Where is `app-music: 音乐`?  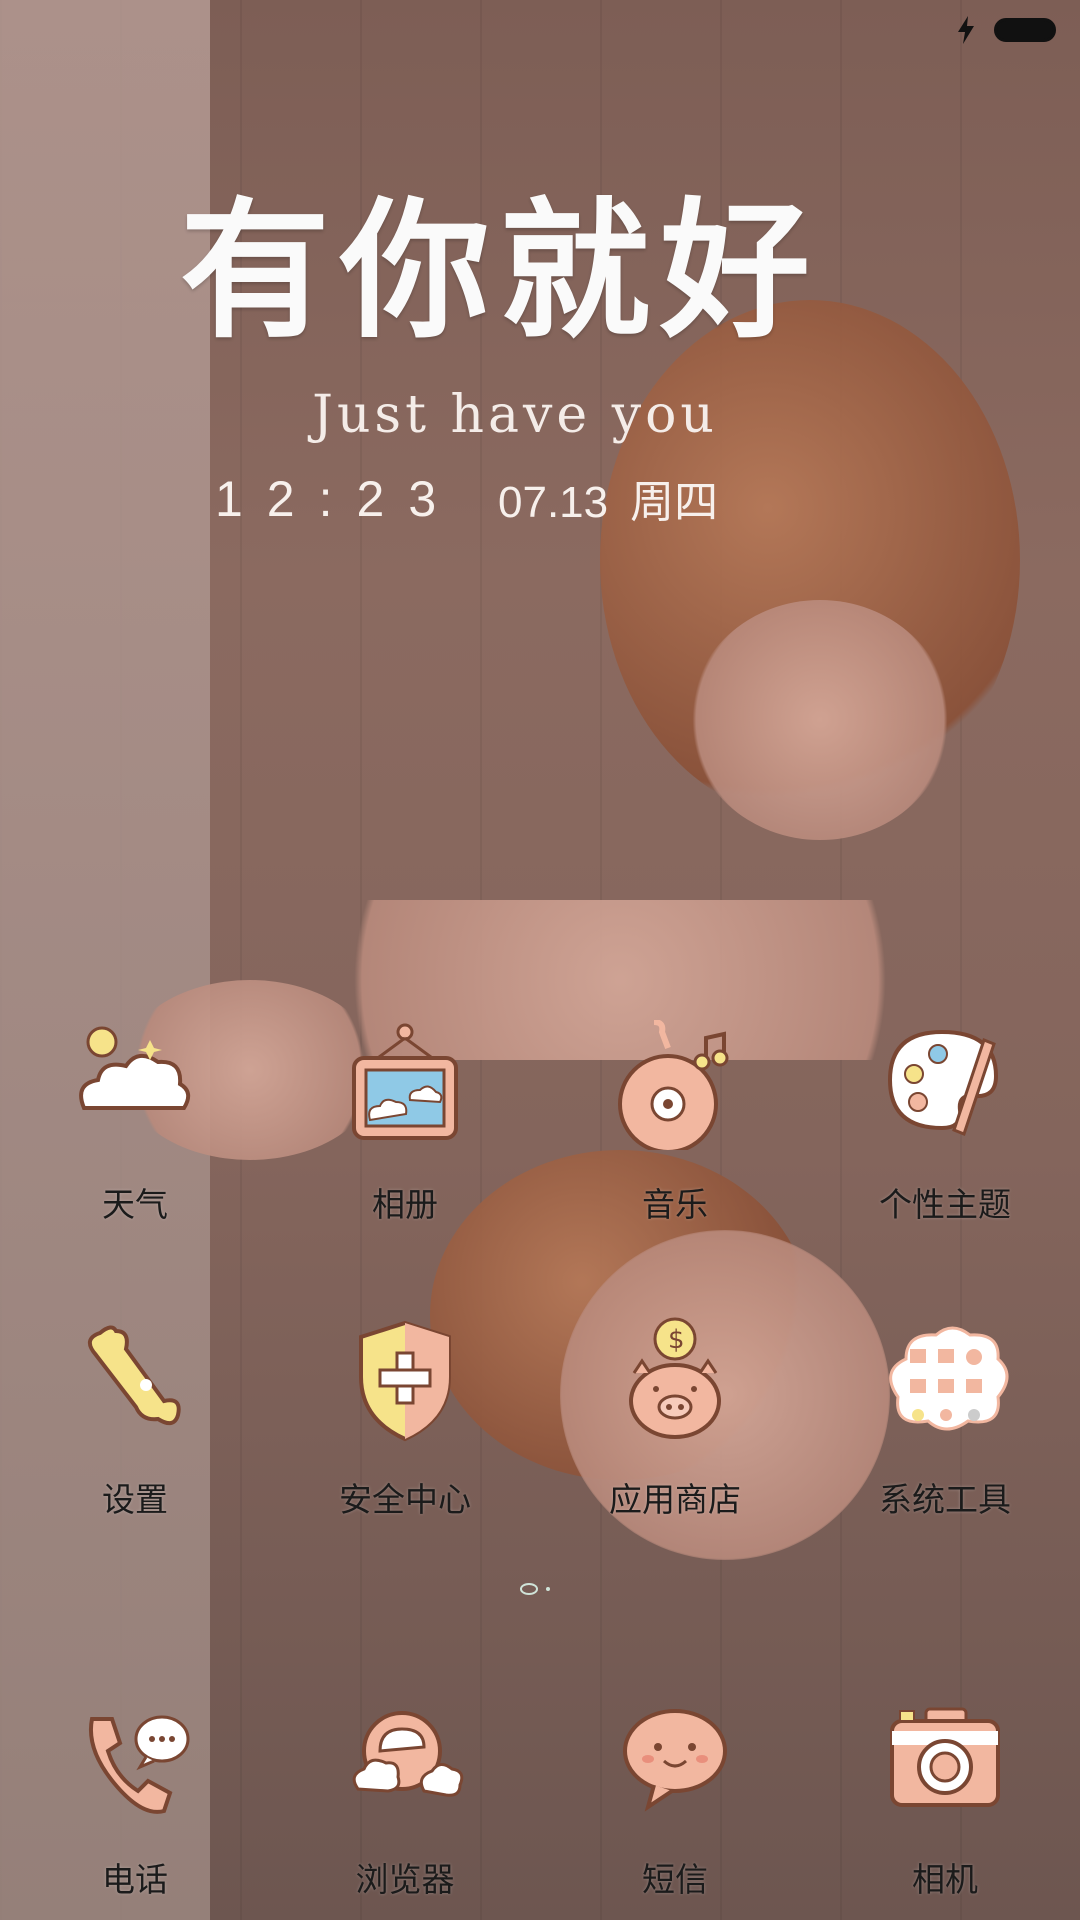 app-music: 音乐 is located at coordinates (675, 1123).